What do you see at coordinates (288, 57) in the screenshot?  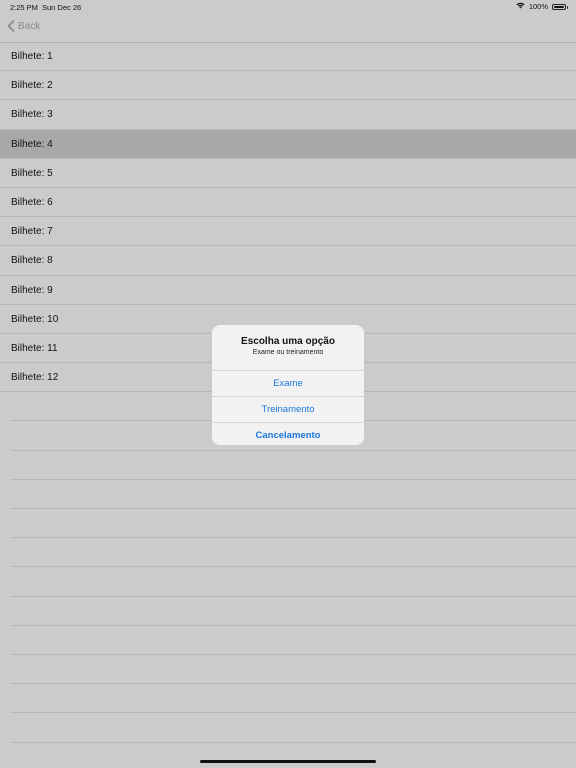 I see `list-item-ticket-1: Bilhete: 1` at bounding box center [288, 57].